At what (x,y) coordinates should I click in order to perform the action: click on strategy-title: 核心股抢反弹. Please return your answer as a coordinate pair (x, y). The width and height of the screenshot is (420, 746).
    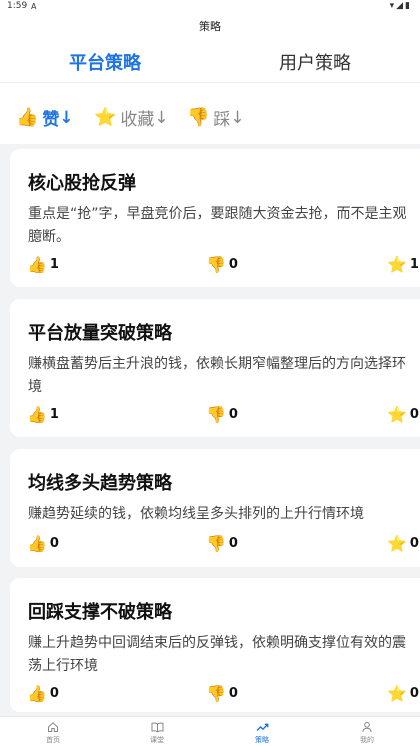
    Looking at the image, I should click on (82, 183).